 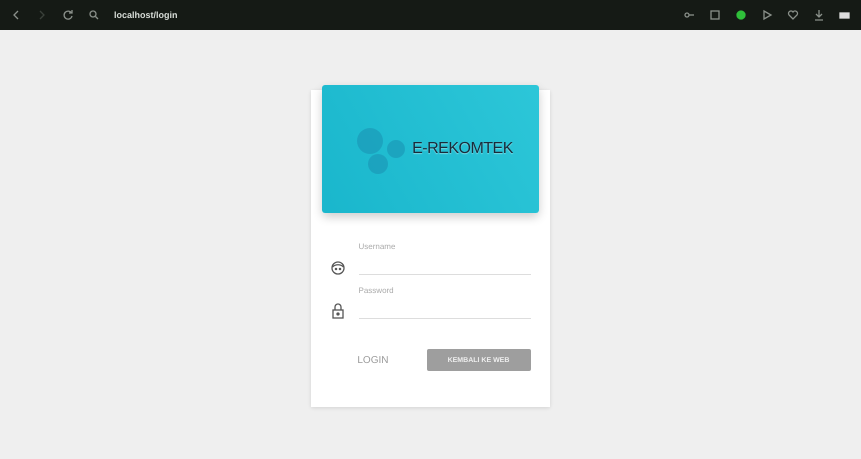 I want to click on login-button: LOGIN, so click(x=372, y=360).